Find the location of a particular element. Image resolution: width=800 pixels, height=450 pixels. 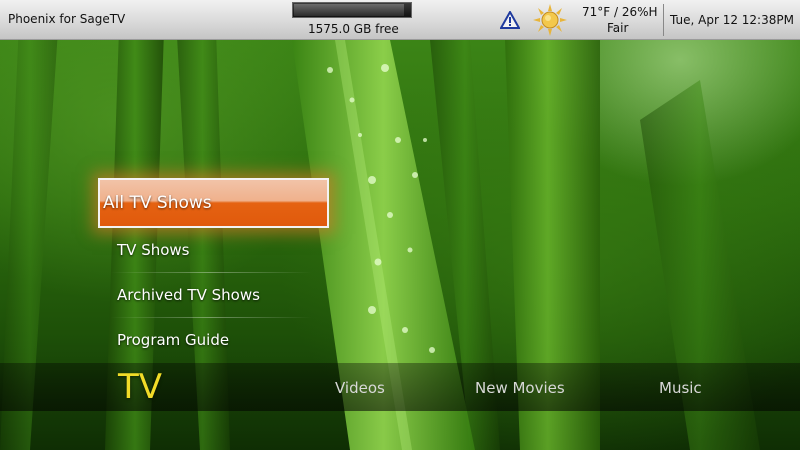

submenu-item-label: Program Guide is located at coordinates (173, 340).